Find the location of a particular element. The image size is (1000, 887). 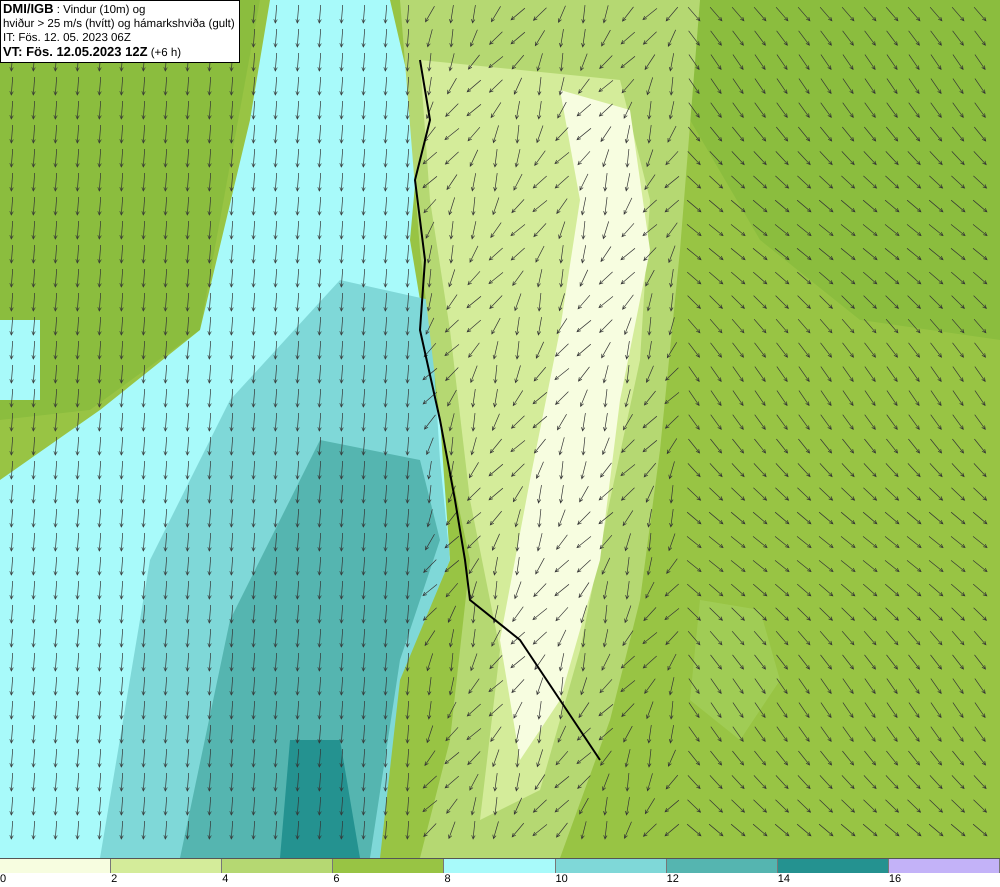

legend-tick-label: 16 is located at coordinates (895, 879).